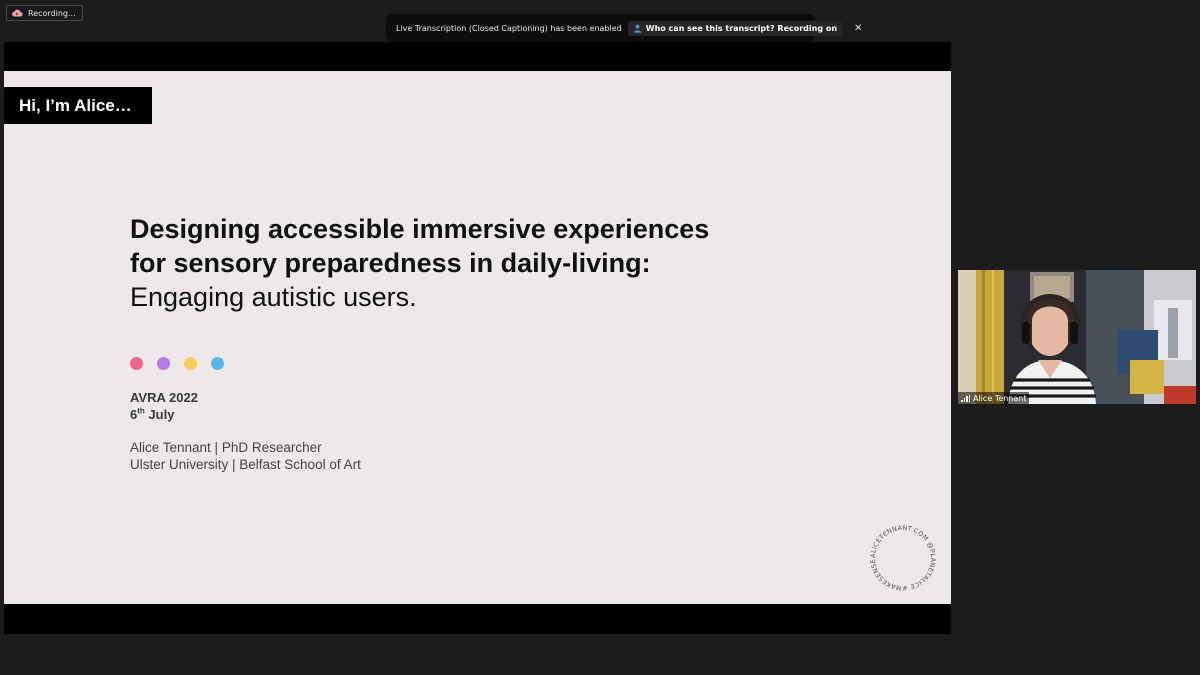 This screenshot has height=675, width=1200. What do you see at coordinates (273, 297) in the screenshot?
I see `subtitle: Engaging autistic users.` at bounding box center [273, 297].